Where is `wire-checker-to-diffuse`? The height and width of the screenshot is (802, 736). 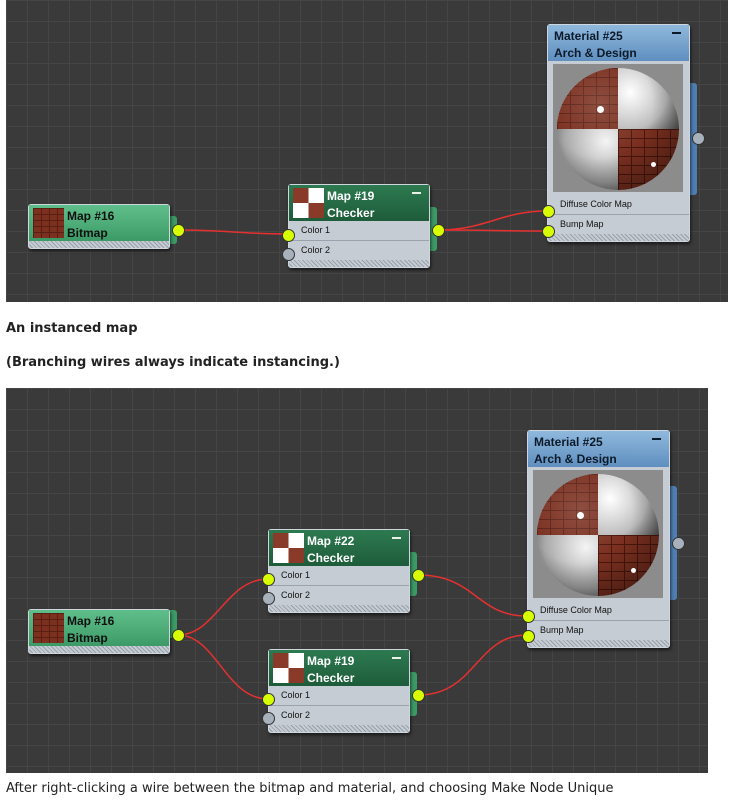
wire-checker-to-diffuse is located at coordinates (492, 220).